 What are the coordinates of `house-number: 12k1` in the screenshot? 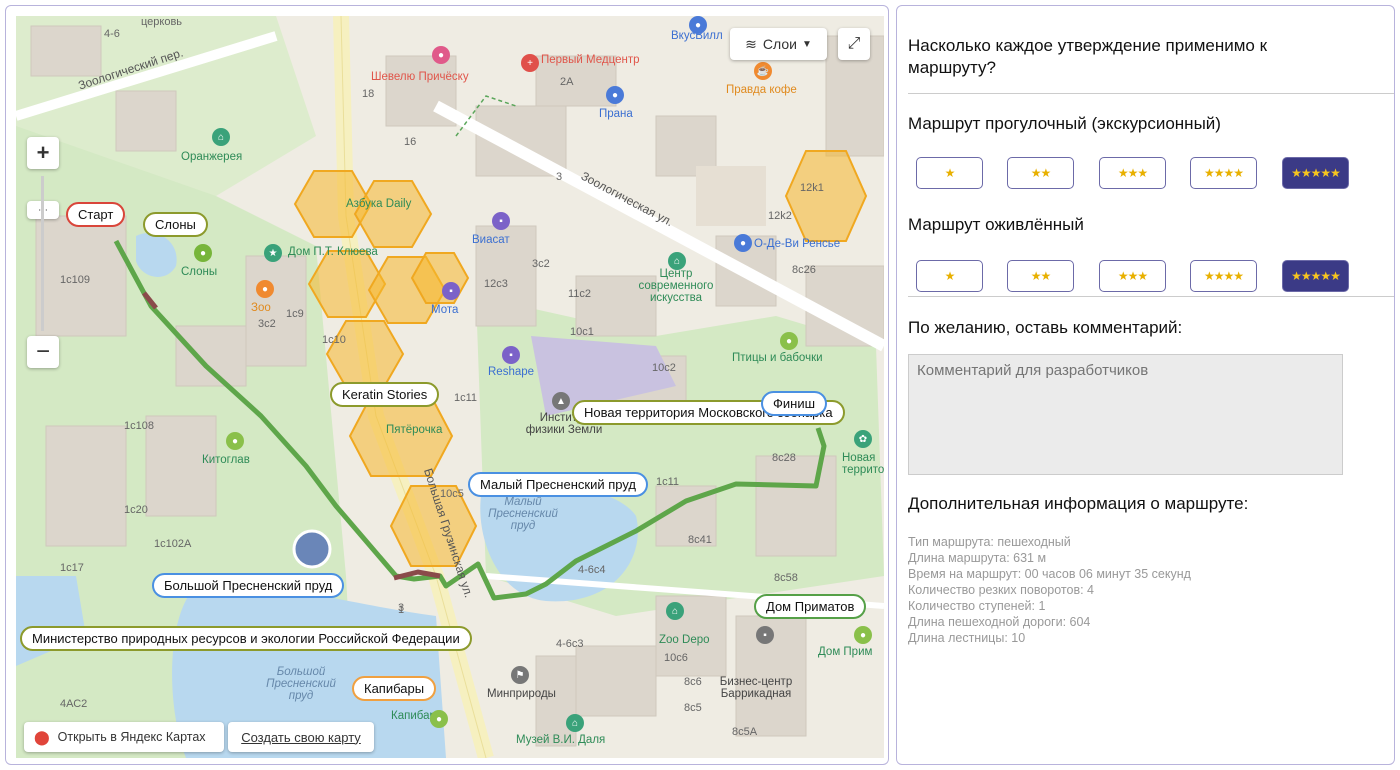 It's located at (812, 188).